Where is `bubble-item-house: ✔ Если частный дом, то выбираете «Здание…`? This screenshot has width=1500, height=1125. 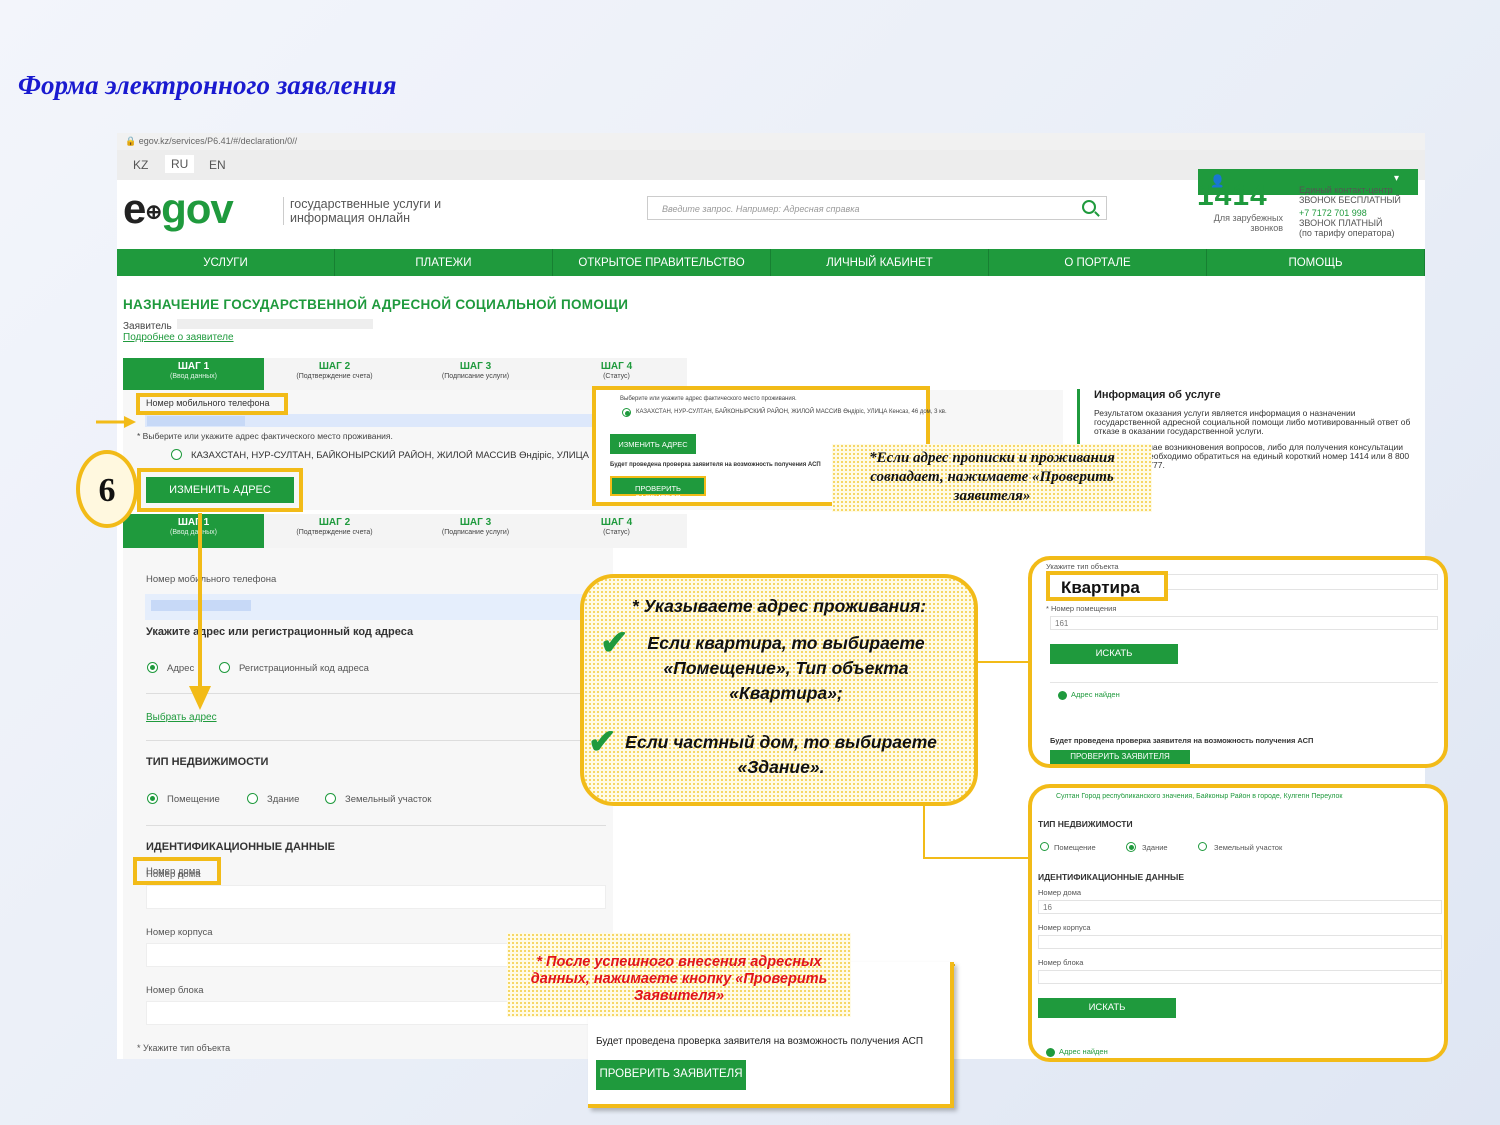 bubble-item-house: ✔ Если частный дом, то выбираете «Здание… is located at coordinates (779, 751).